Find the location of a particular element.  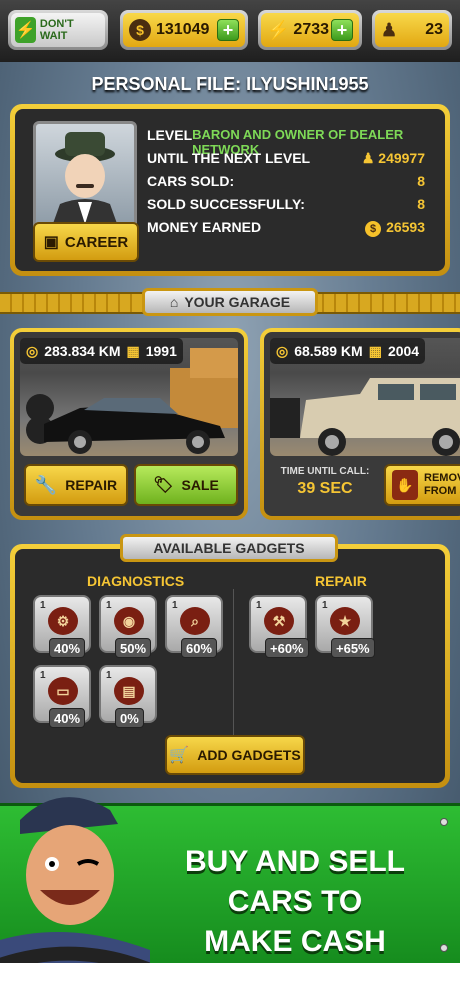

add-gadgets-button: 🛒 ADD GADGETS is located at coordinates (235, 755).